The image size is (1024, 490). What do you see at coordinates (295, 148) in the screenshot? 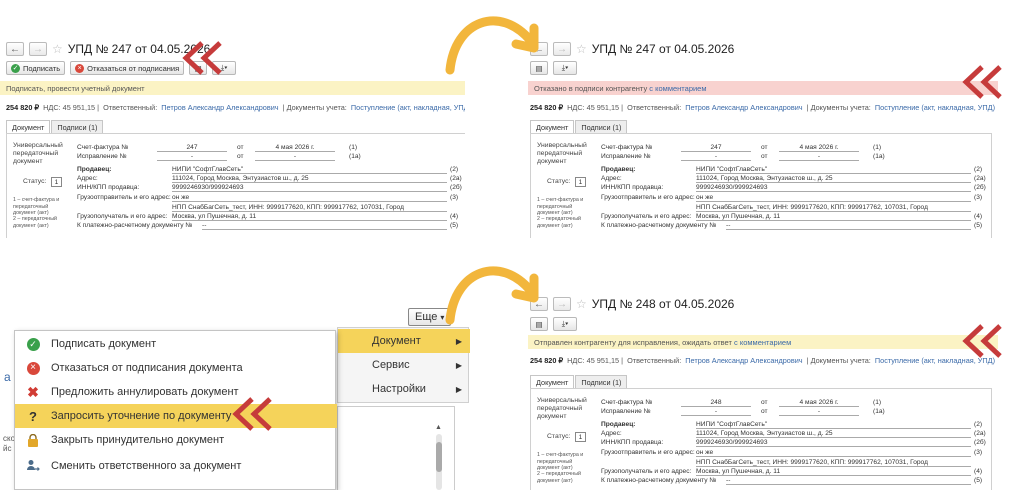
I see `invoice-date: 4 мая 2026 г.` at bounding box center [295, 148].